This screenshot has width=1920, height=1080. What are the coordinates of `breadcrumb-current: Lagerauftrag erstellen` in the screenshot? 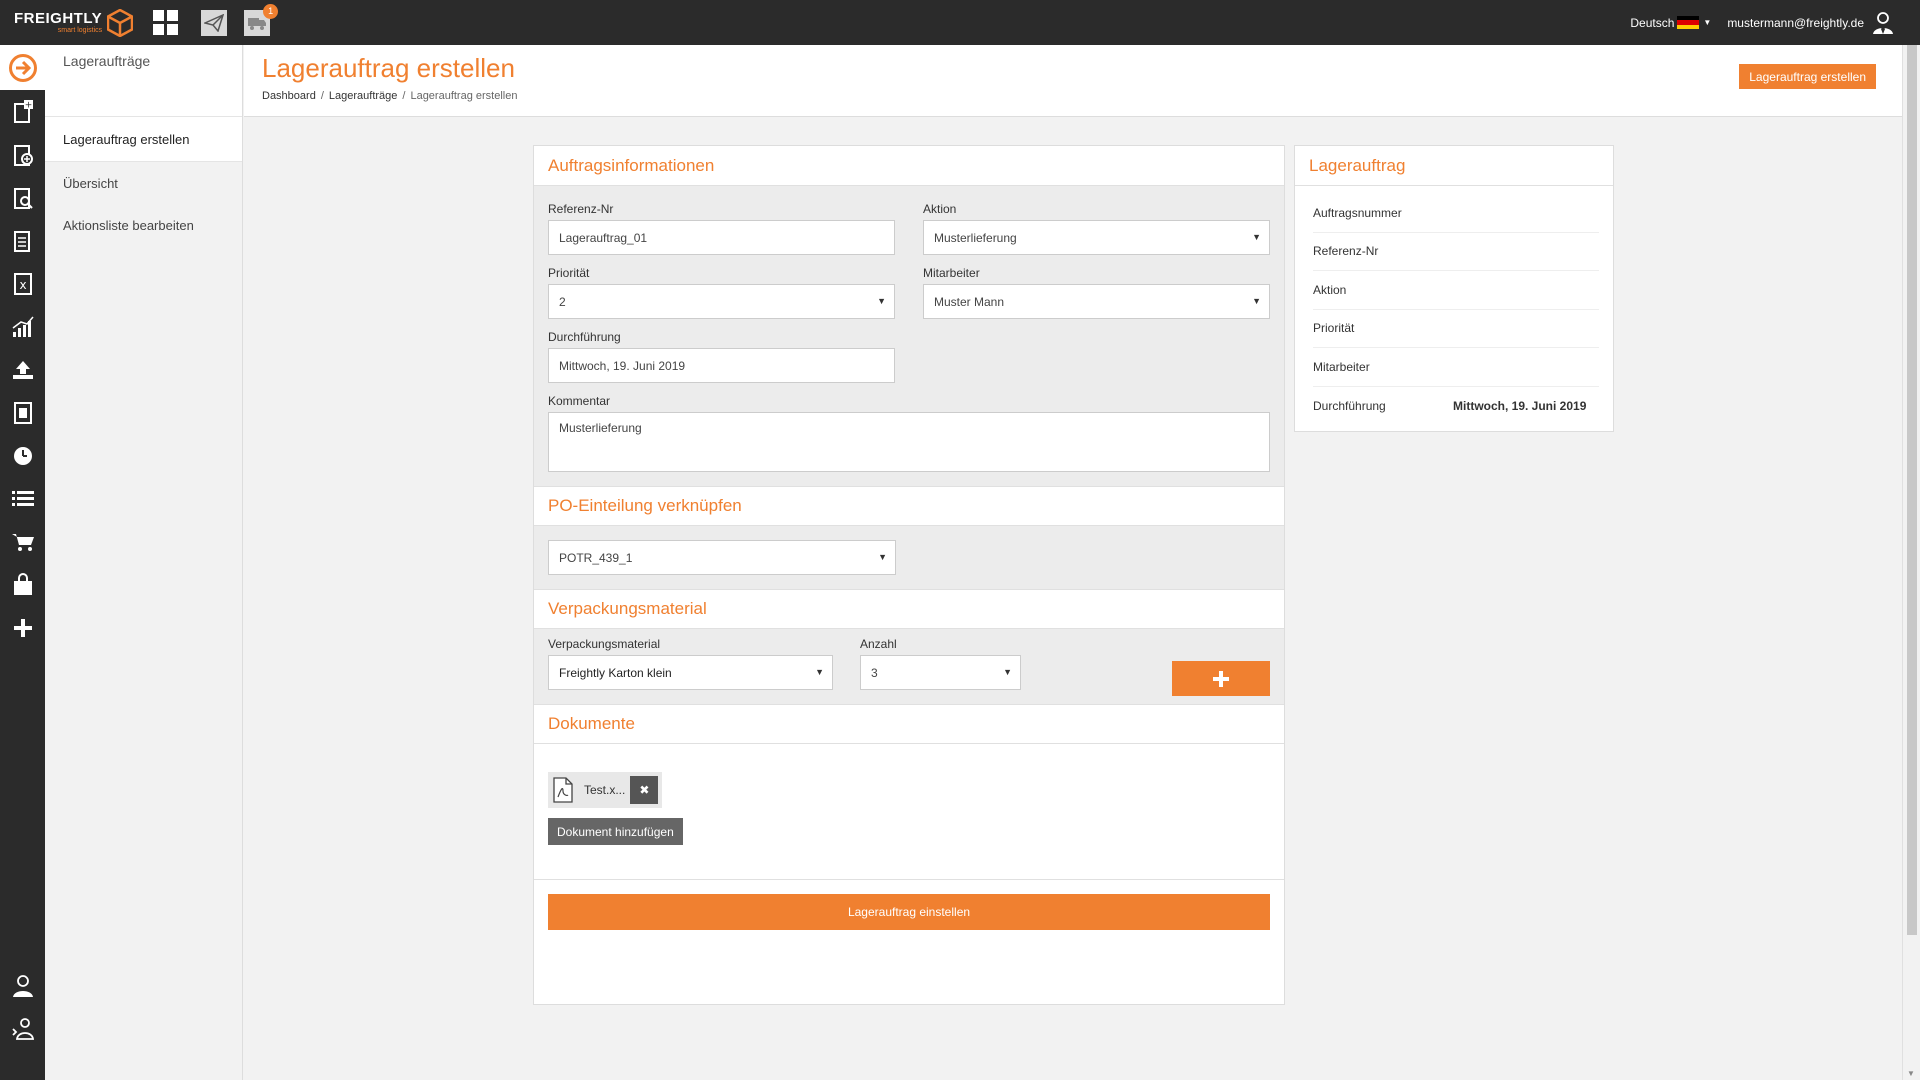 It's located at (464, 96).